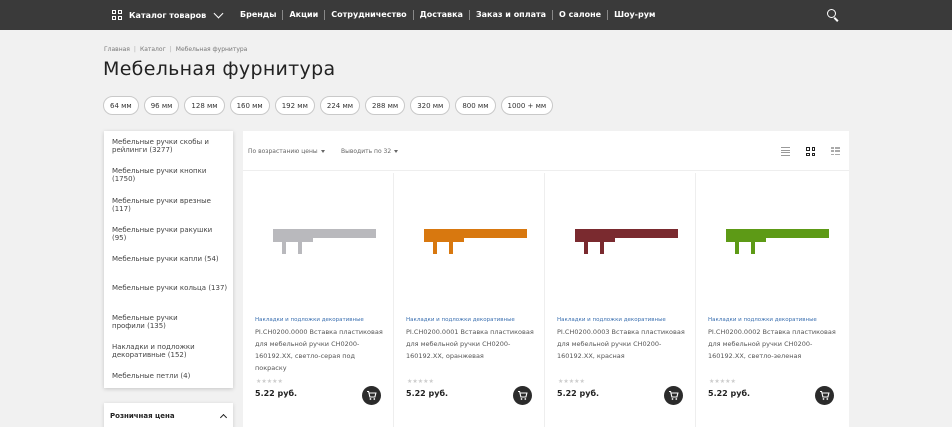 The height and width of the screenshot is (427, 952). Describe the element at coordinates (153, 49) in the screenshot. I see `breadcrumb-catalog: Каталог` at that location.